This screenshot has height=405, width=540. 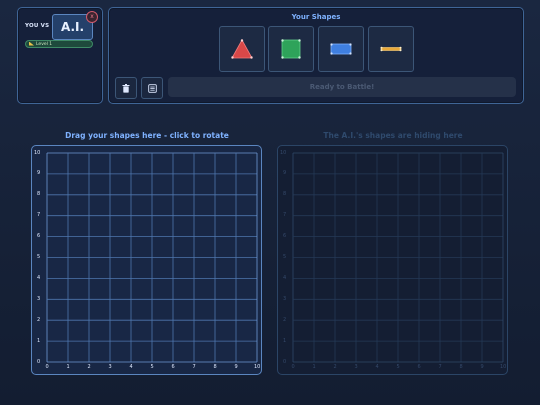 I want to click on square-icon, so click(x=291, y=49).